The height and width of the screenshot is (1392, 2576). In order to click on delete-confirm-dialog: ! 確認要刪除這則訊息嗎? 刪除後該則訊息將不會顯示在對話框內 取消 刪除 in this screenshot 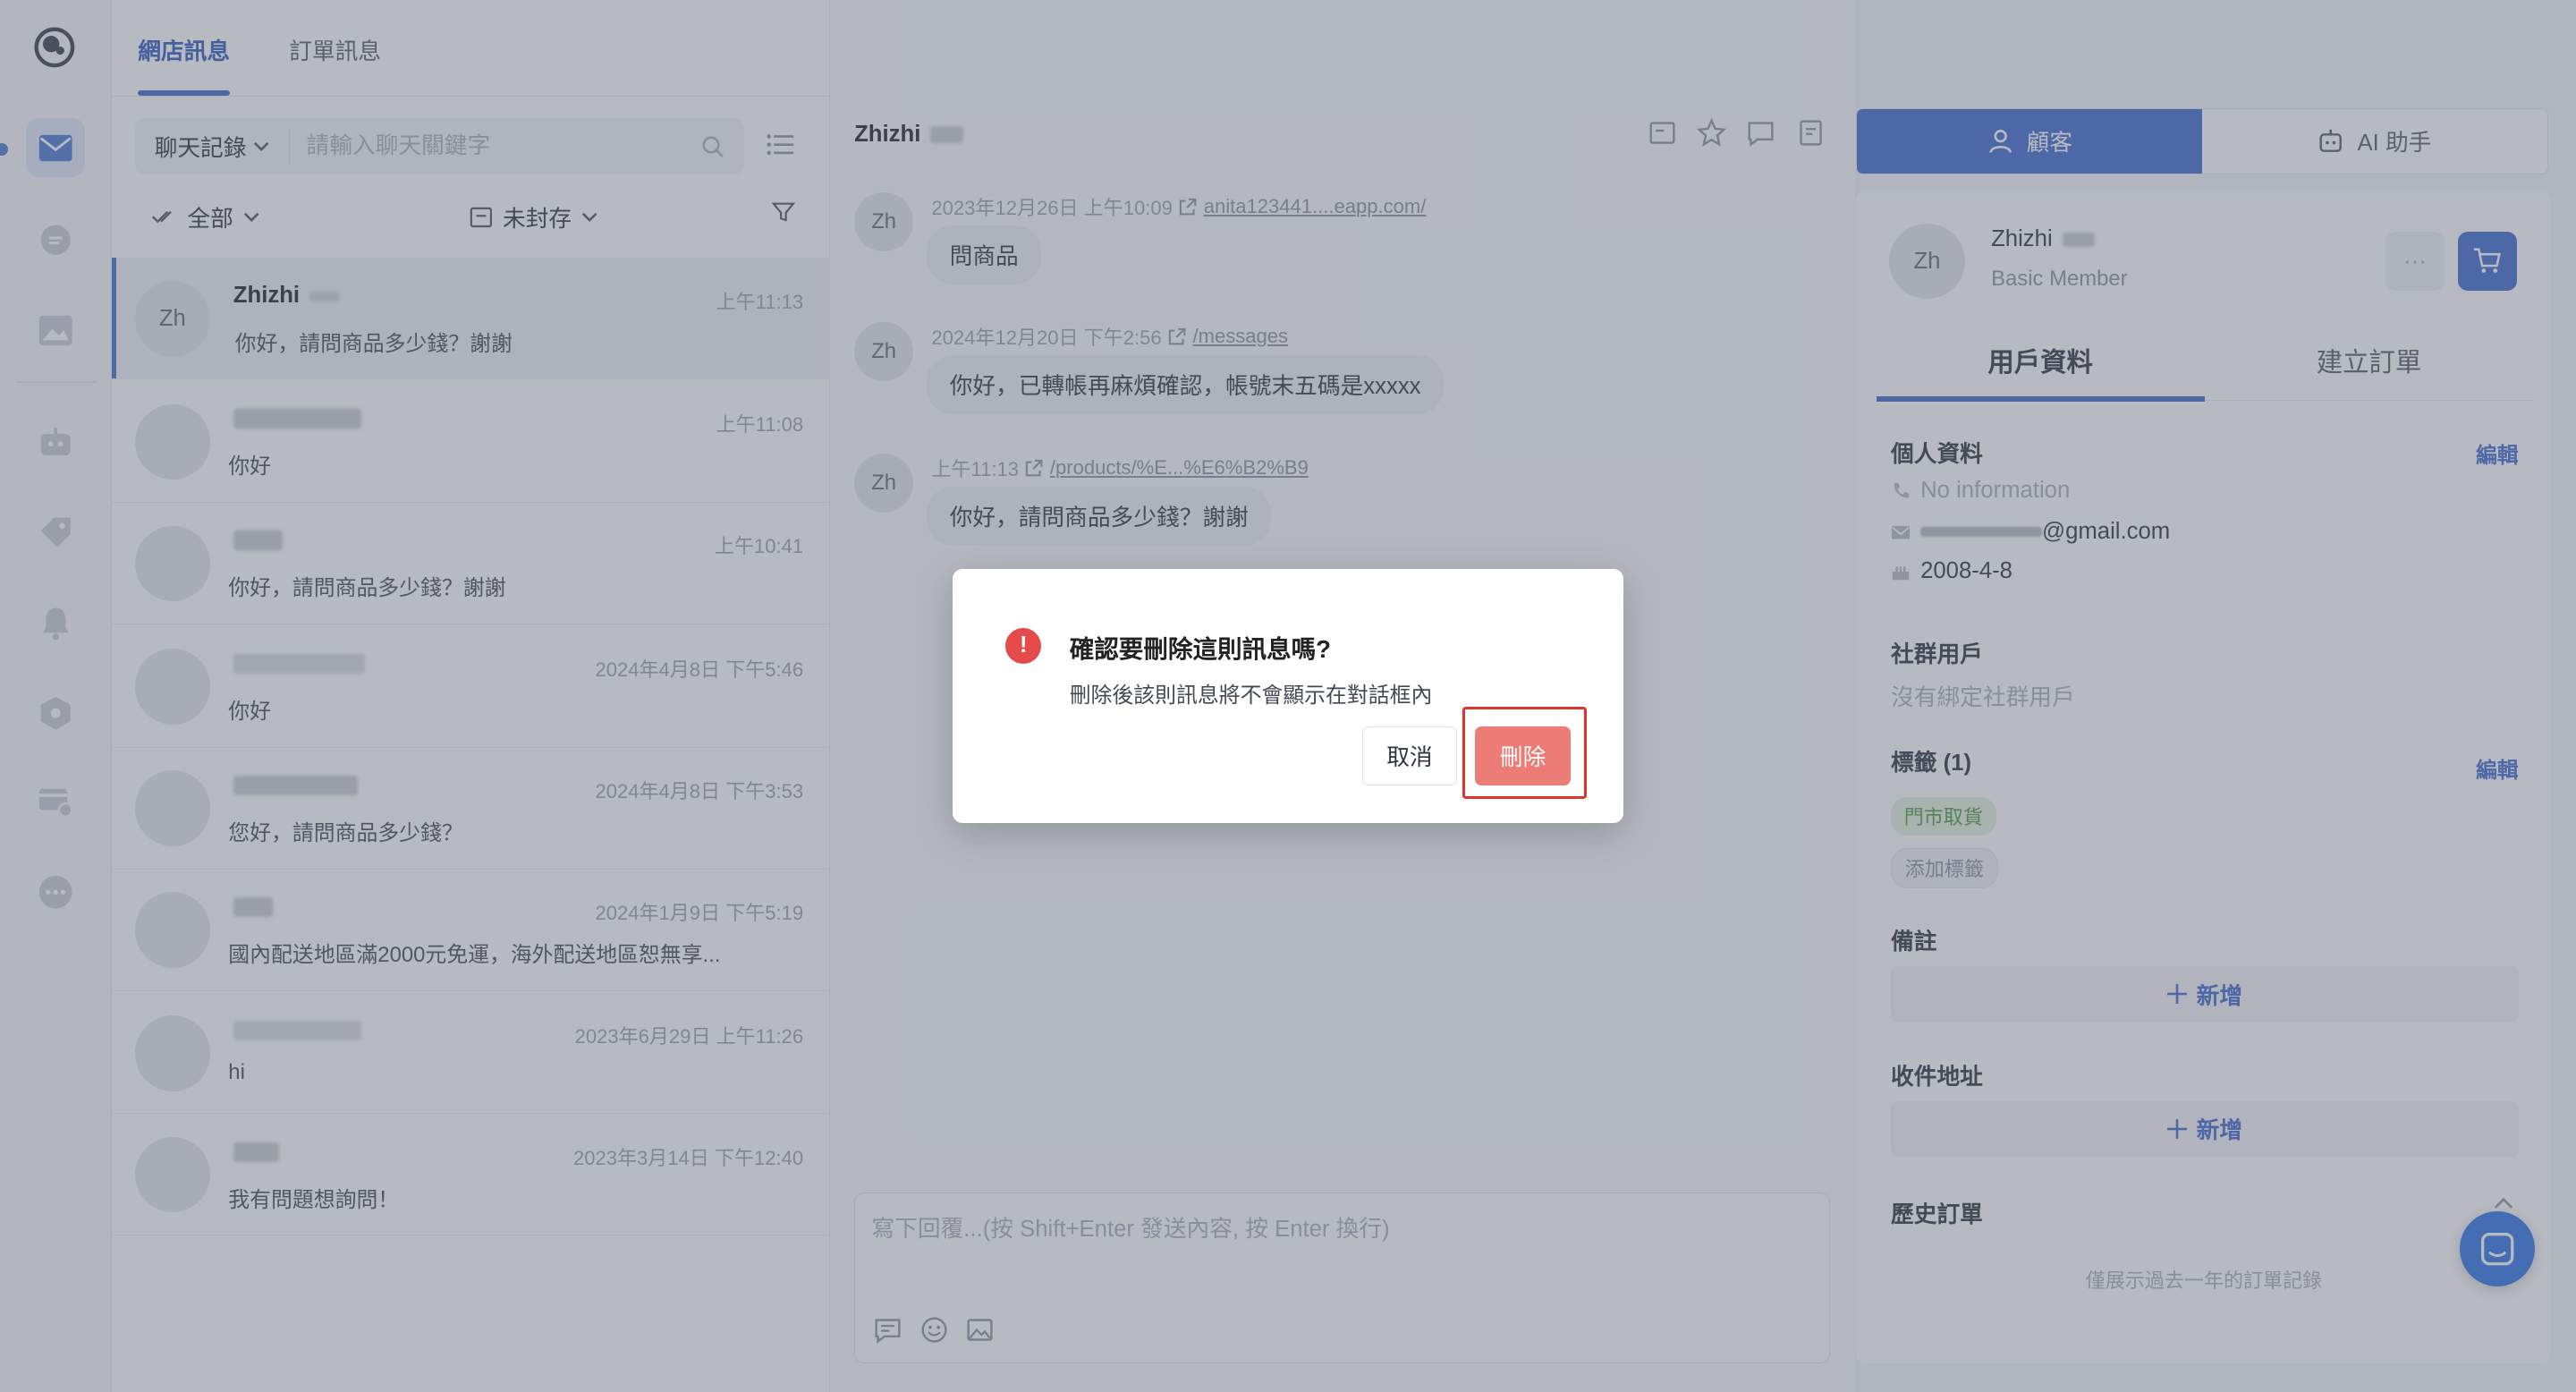, I will do `click(1288, 696)`.